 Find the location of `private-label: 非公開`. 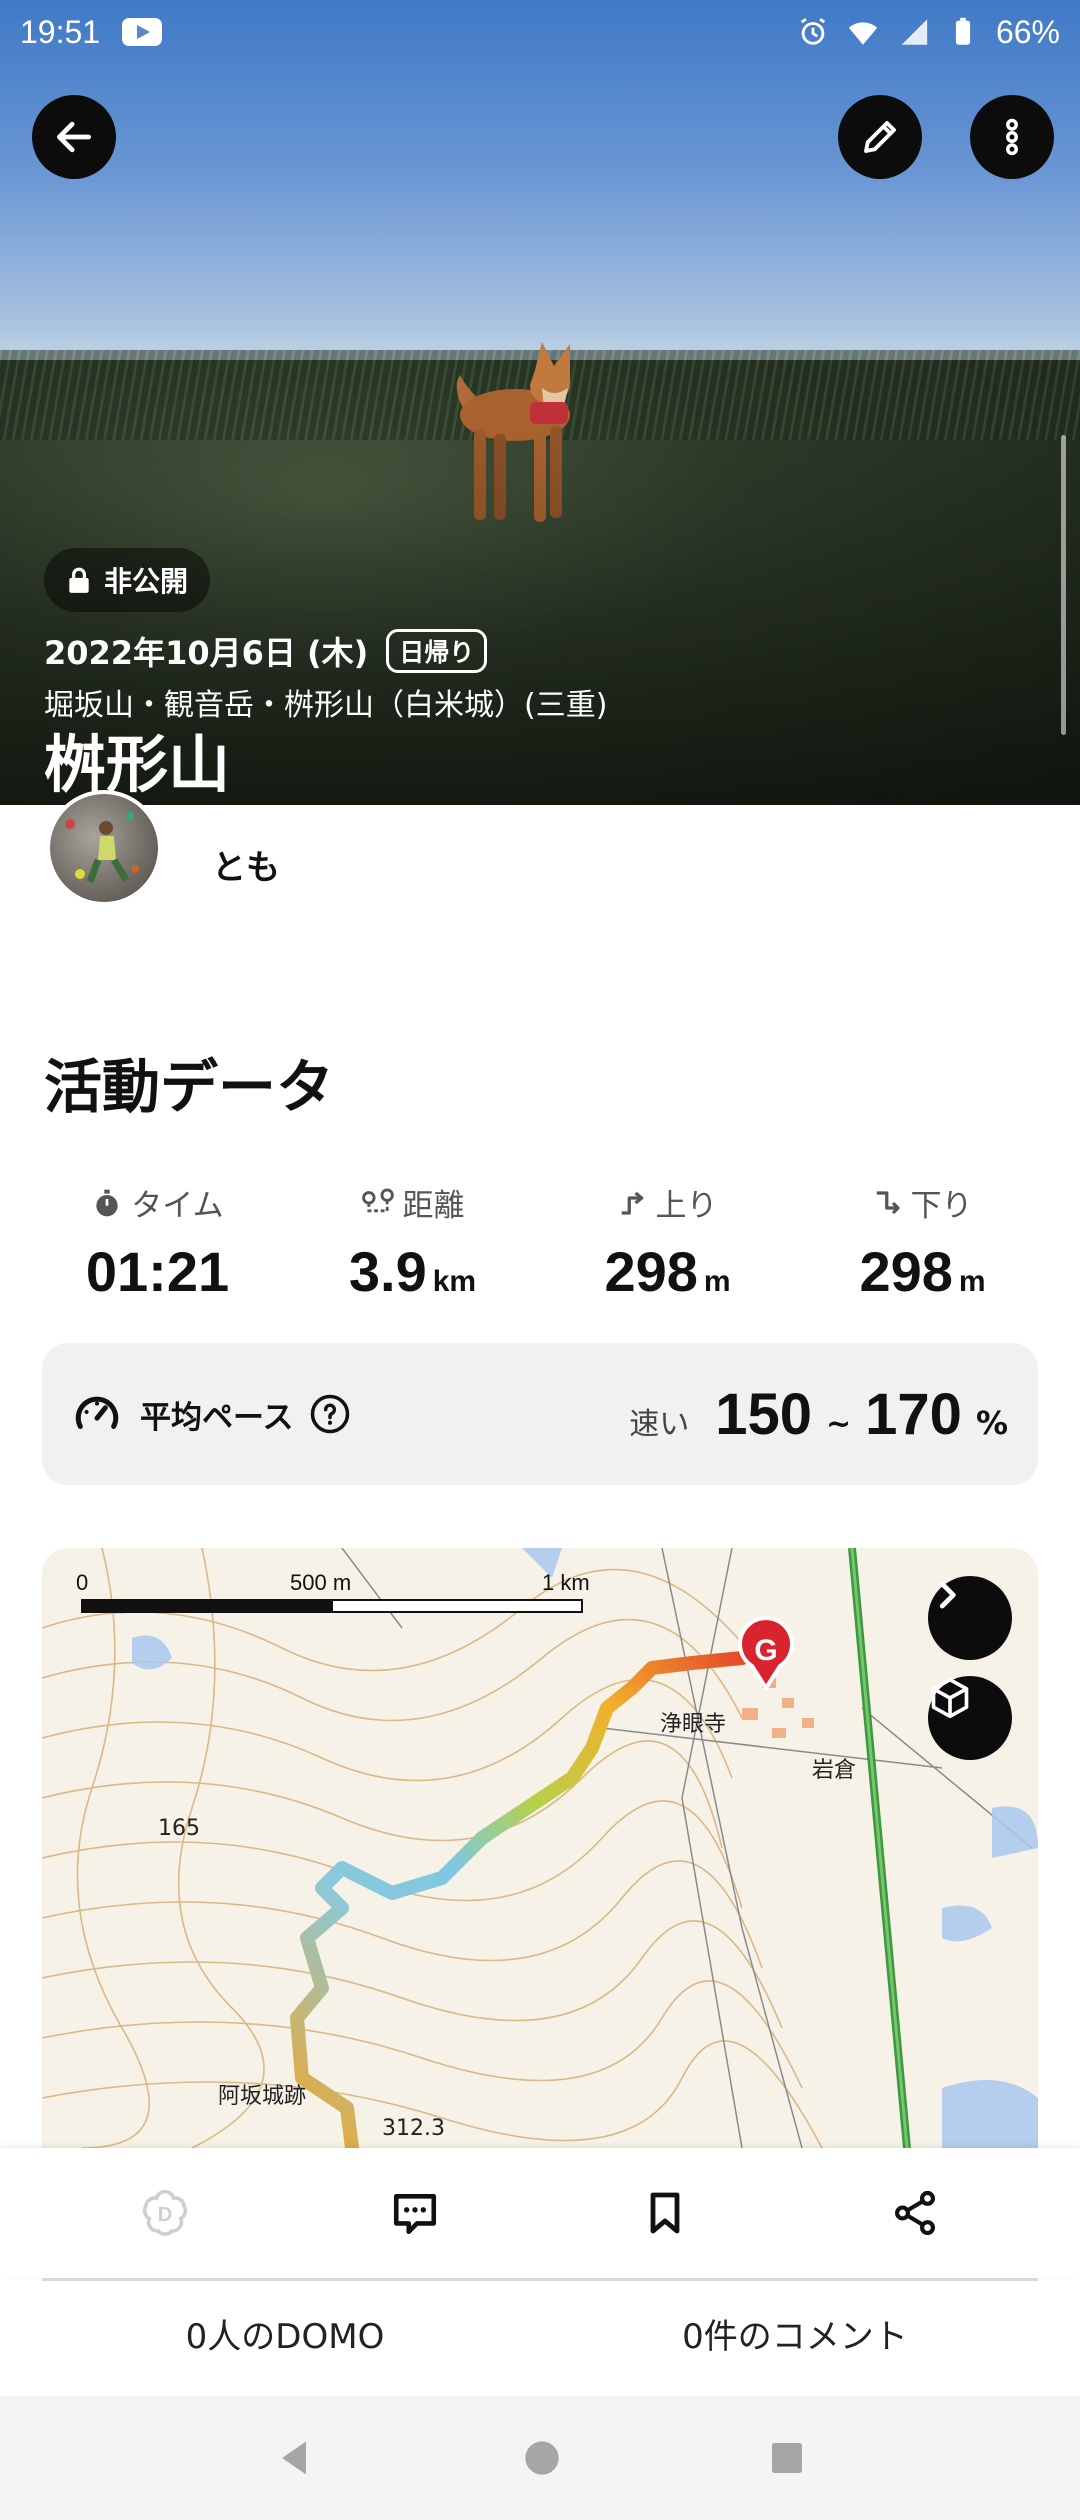

private-label: 非公開 is located at coordinates (146, 581).